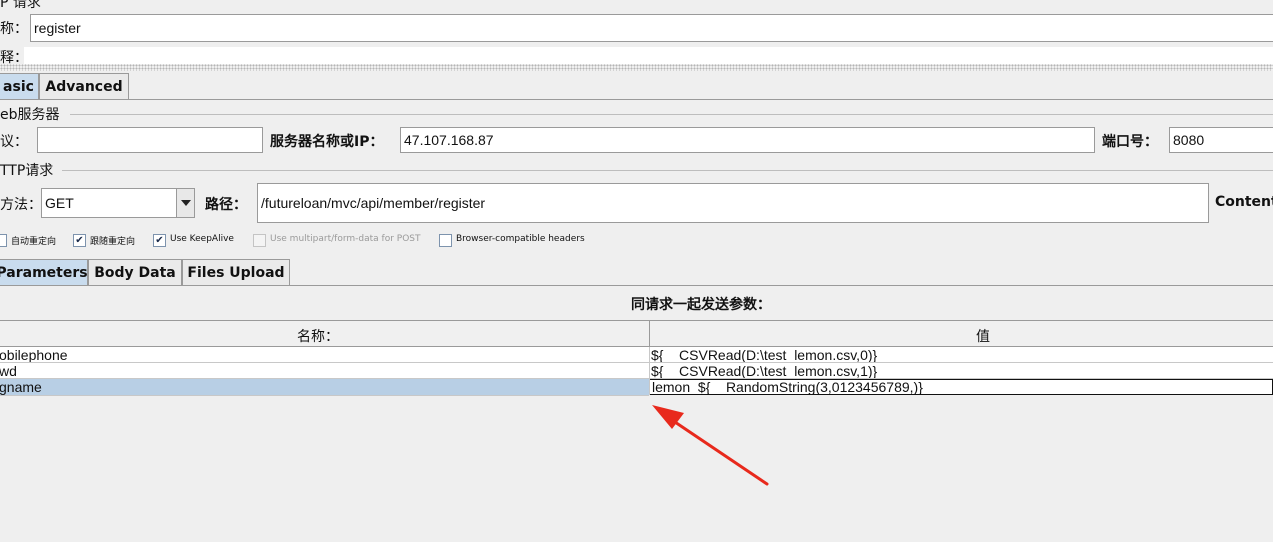 This screenshot has height=542, width=1273. What do you see at coordinates (324, 395) in the screenshot?
I see `table-bottom-line` at bounding box center [324, 395].